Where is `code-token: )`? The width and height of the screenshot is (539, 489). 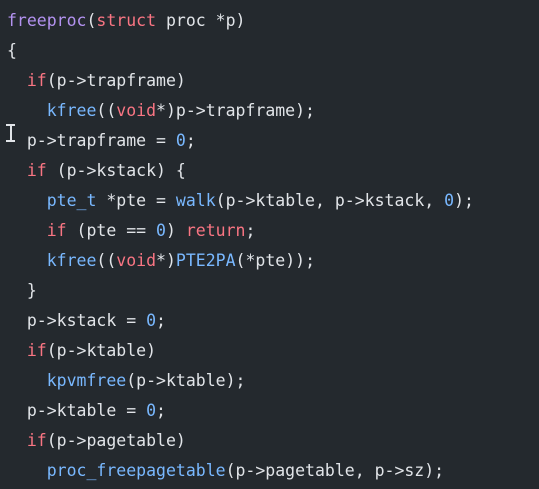
code-token: ) is located at coordinates (175, 230).